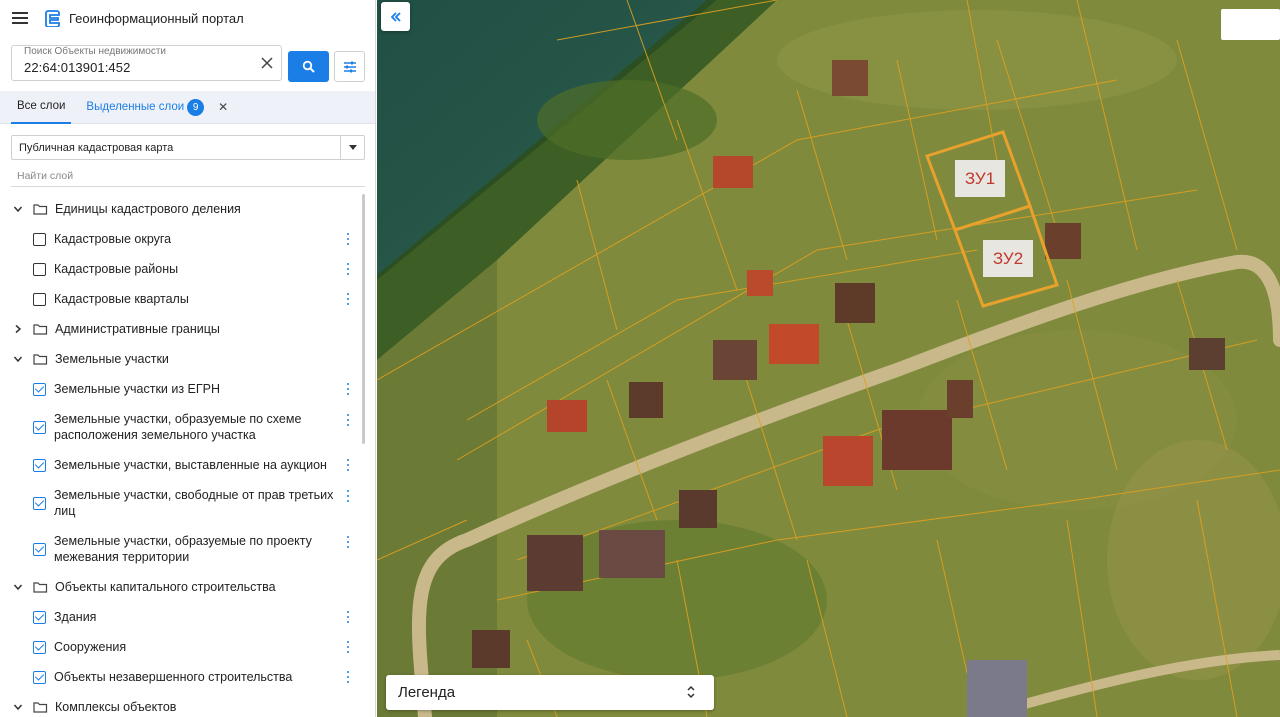  Describe the element at coordinates (691, 692) in the screenshot. I see `expand-collapse-icon` at that location.